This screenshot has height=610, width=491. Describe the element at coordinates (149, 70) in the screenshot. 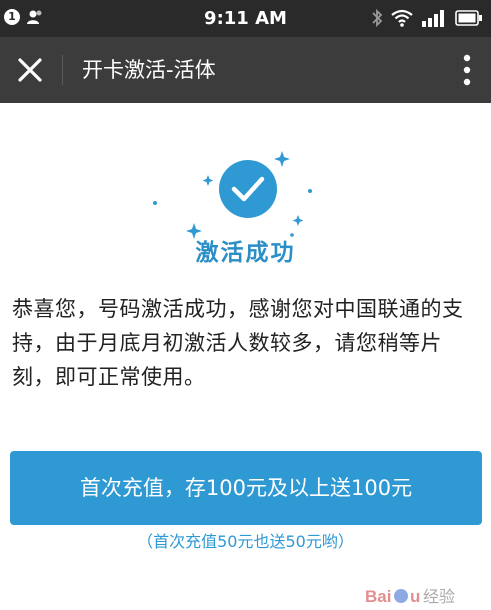

I see `page-title: 开卡激活-活体` at that location.